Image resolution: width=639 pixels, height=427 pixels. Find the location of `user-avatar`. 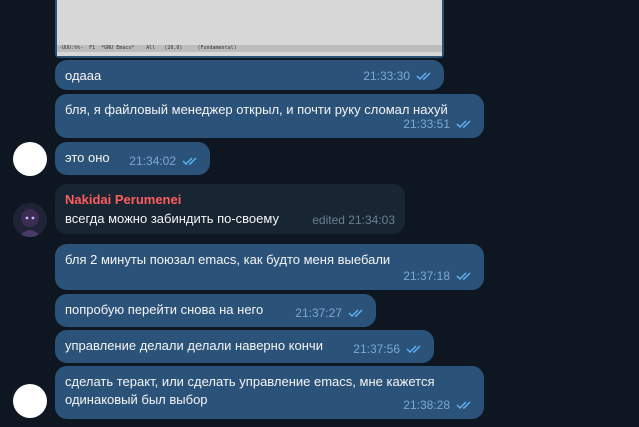

user-avatar is located at coordinates (30, 220).